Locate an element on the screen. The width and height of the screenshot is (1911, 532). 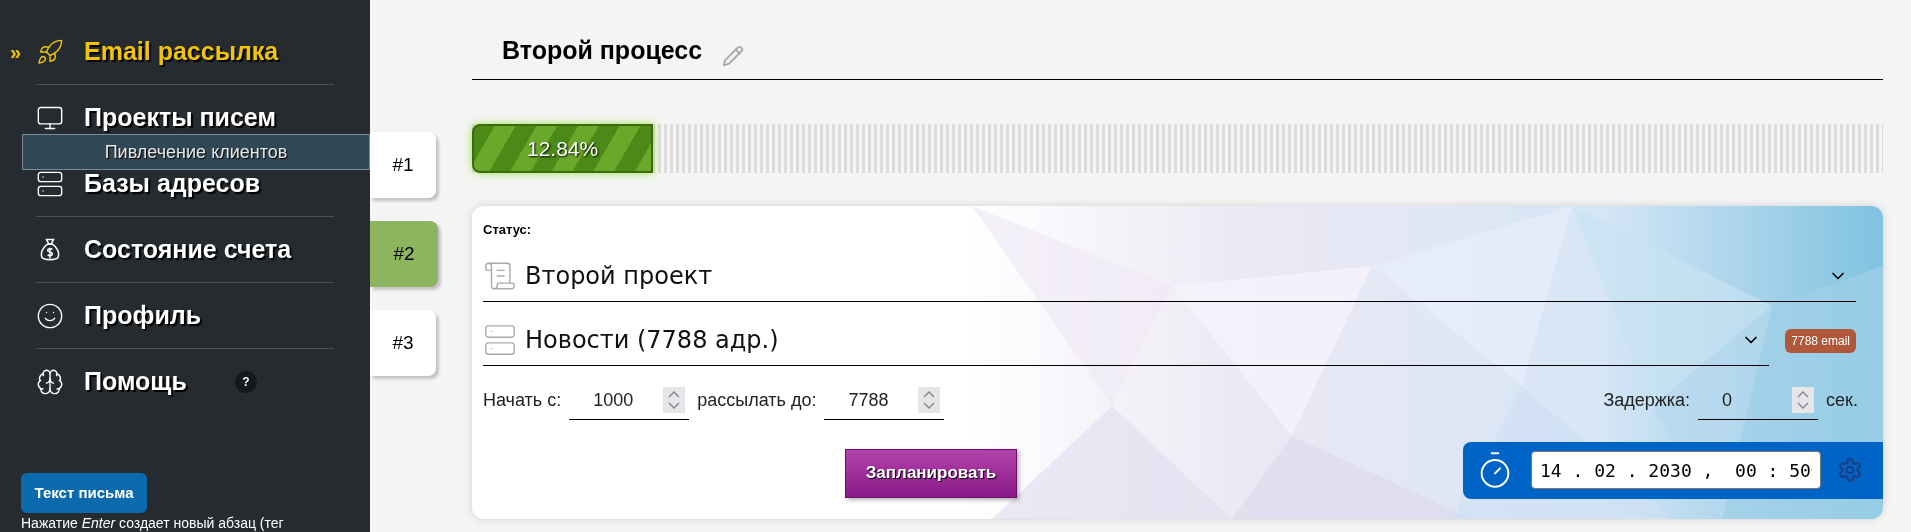
face-icon is located at coordinates (50, 315).